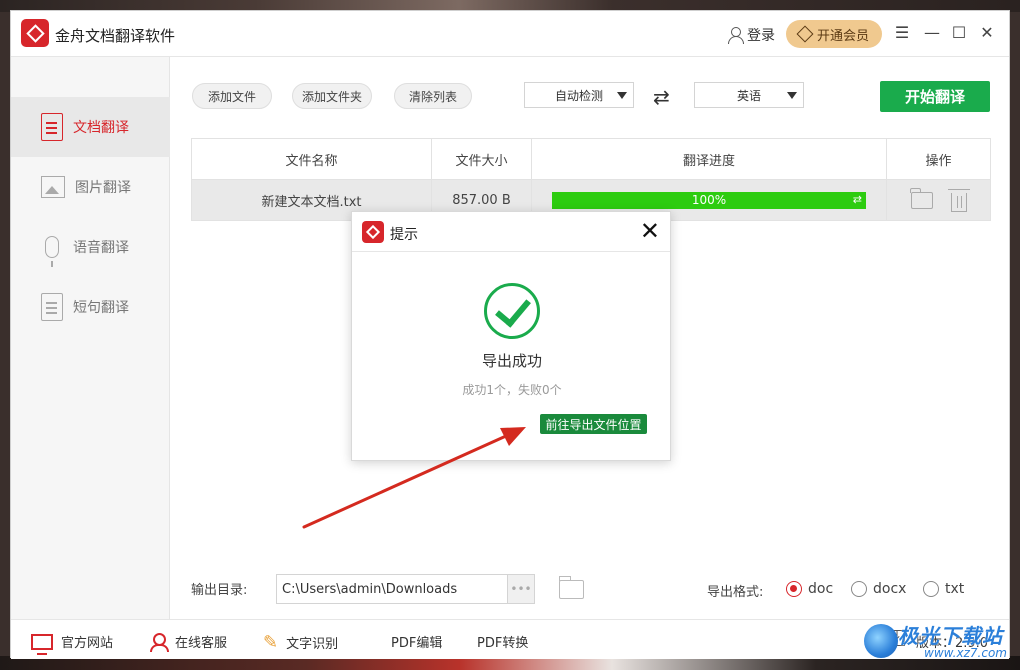 Image resolution: width=1020 pixels, height=670 pixels. I want to click on column-header-name: 文件名称, so click(312, 159).